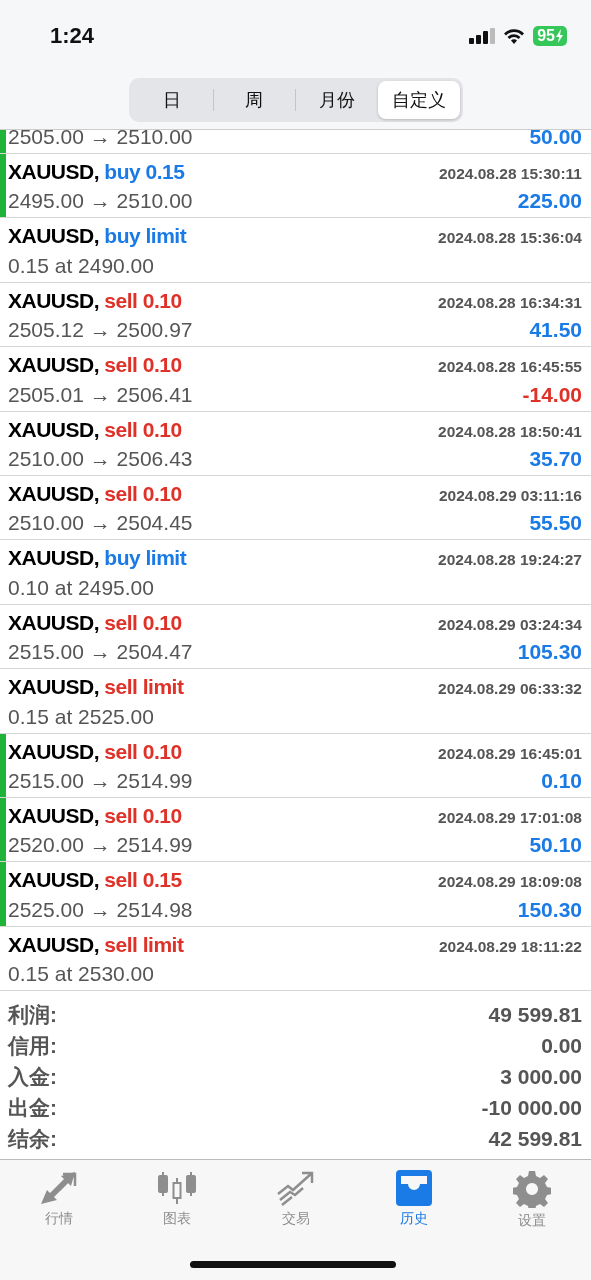 The image size is (591, 1280). Describe the element at coordinates (482, 36) in the screenshot. I see `signal-icon` at that location.